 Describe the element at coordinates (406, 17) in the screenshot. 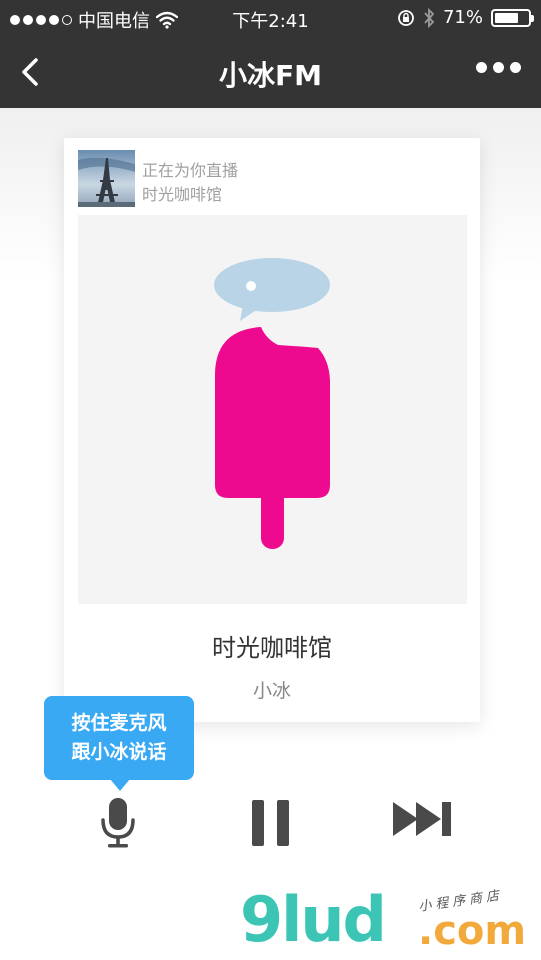

I see `rotation-lock-icon` at that location.